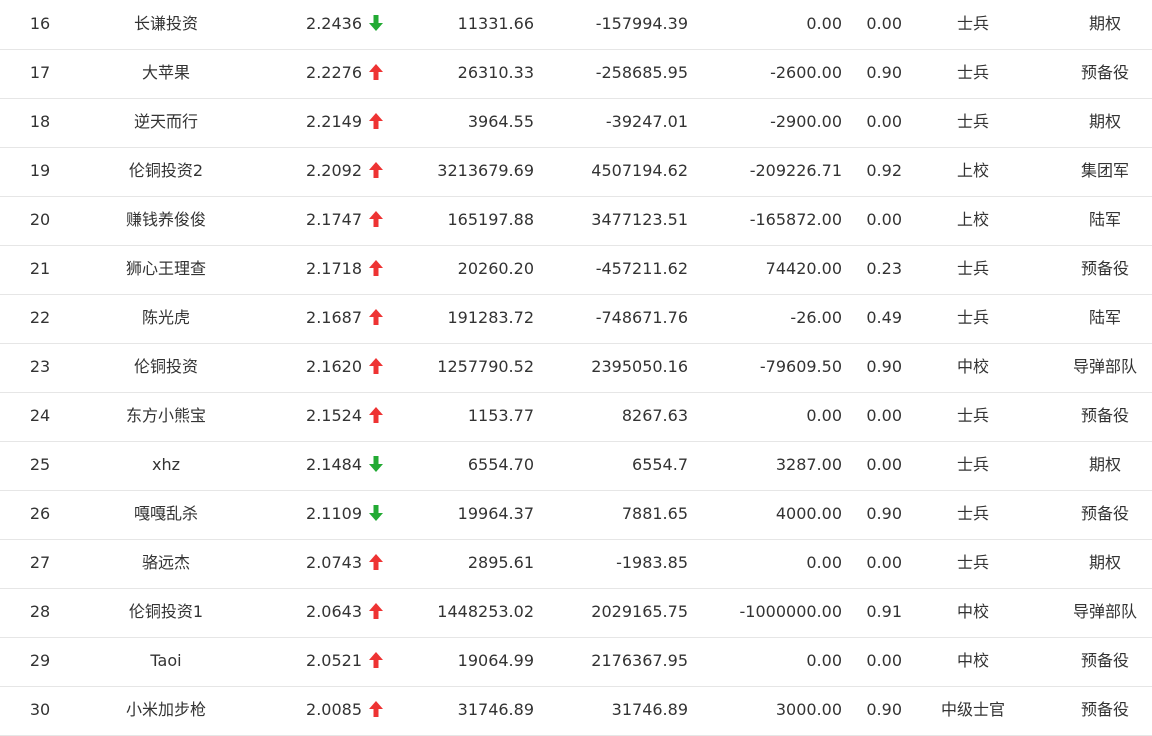 This screenshot has height=736, width=1152. Describe the element at coordinates (165, 317) in the screenshot. I see `name-cell: 陈光虎` at that location.